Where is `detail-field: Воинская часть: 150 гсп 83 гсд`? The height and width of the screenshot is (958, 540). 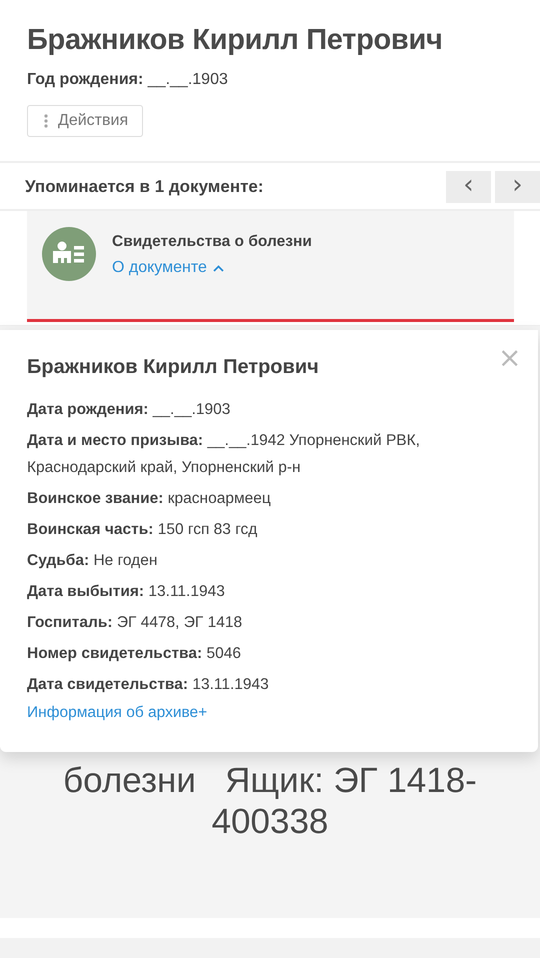 detail-field: Воинская часть: 150 гсп 83 гсд is located at coordinates (269, 529).